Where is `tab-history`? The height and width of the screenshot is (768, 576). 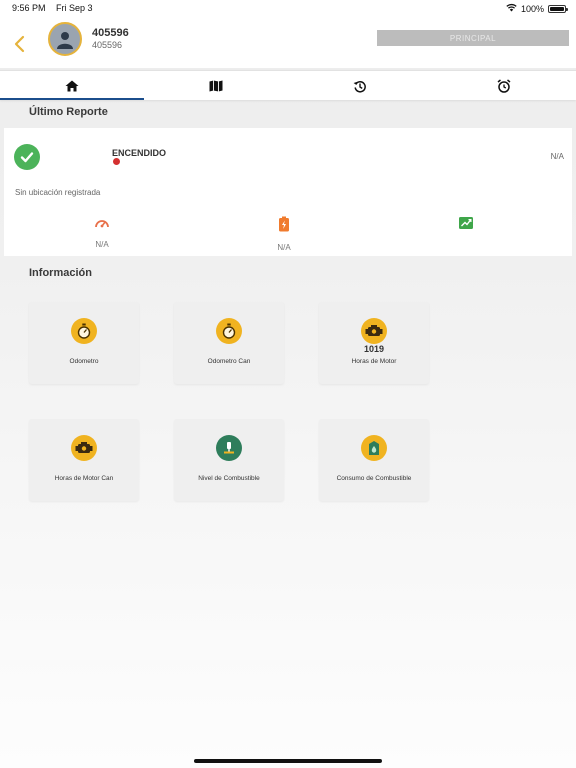 tab-history is located at coordinates (360, 86).